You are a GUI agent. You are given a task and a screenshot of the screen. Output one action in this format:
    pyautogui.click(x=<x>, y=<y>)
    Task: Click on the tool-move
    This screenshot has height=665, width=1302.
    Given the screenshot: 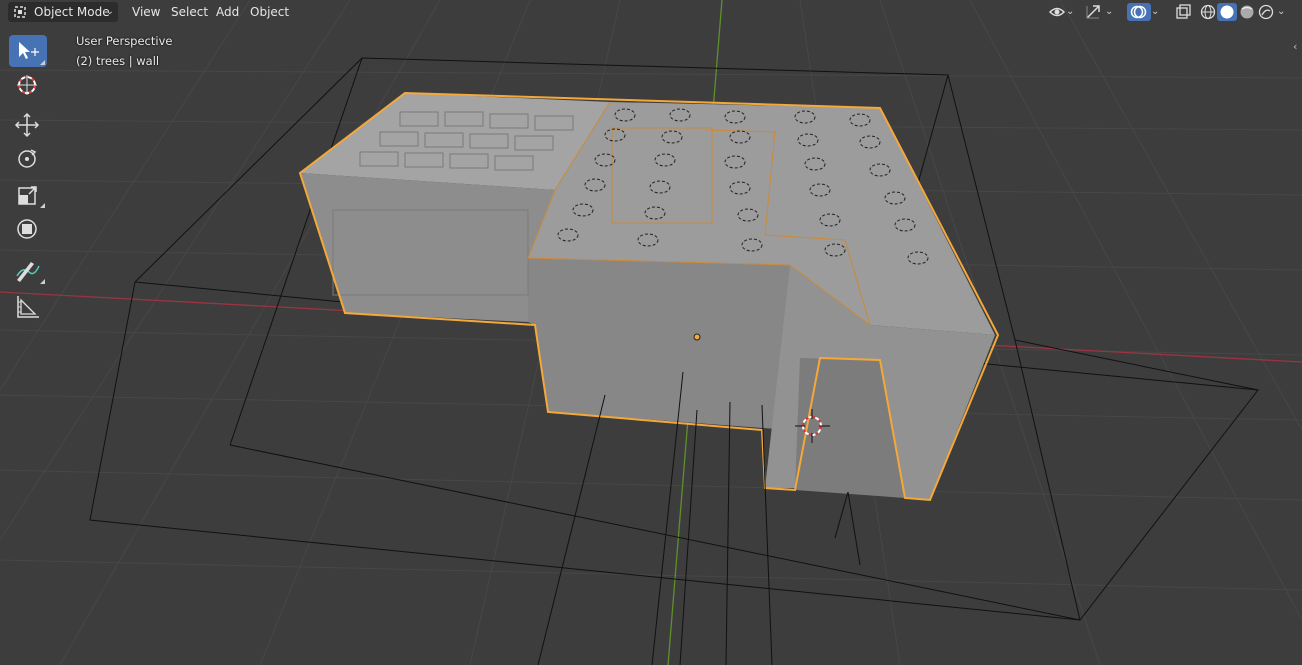 What is the action you would take?
    pyautogui.click(x=28, y=125)
    